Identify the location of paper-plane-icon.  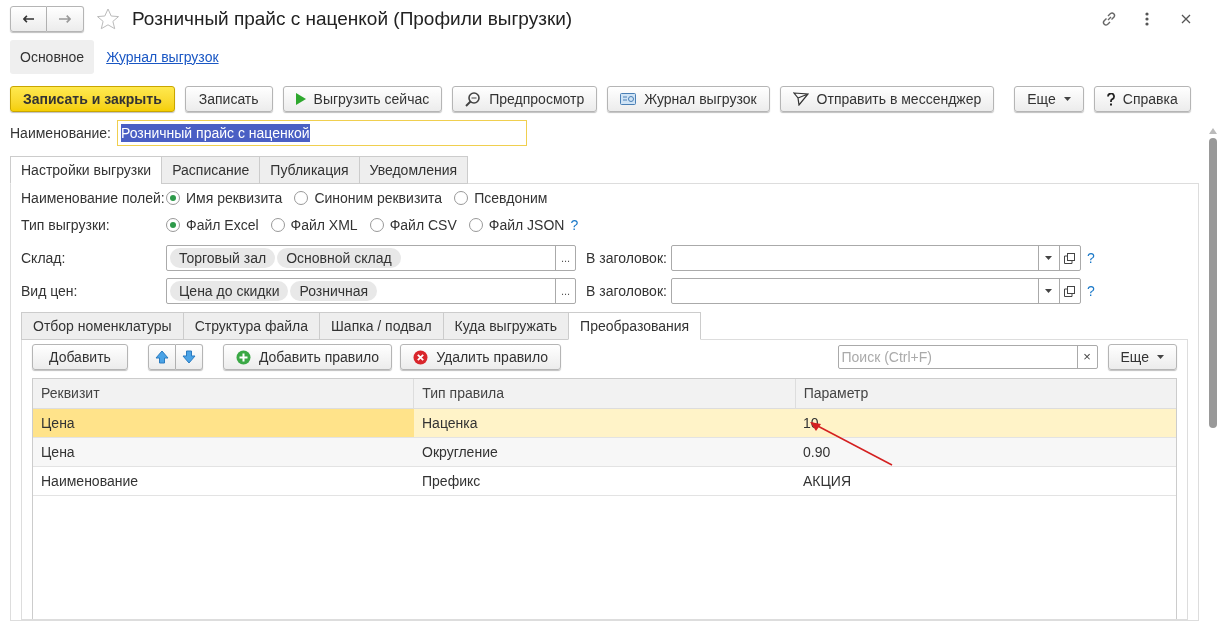
(800, 99).